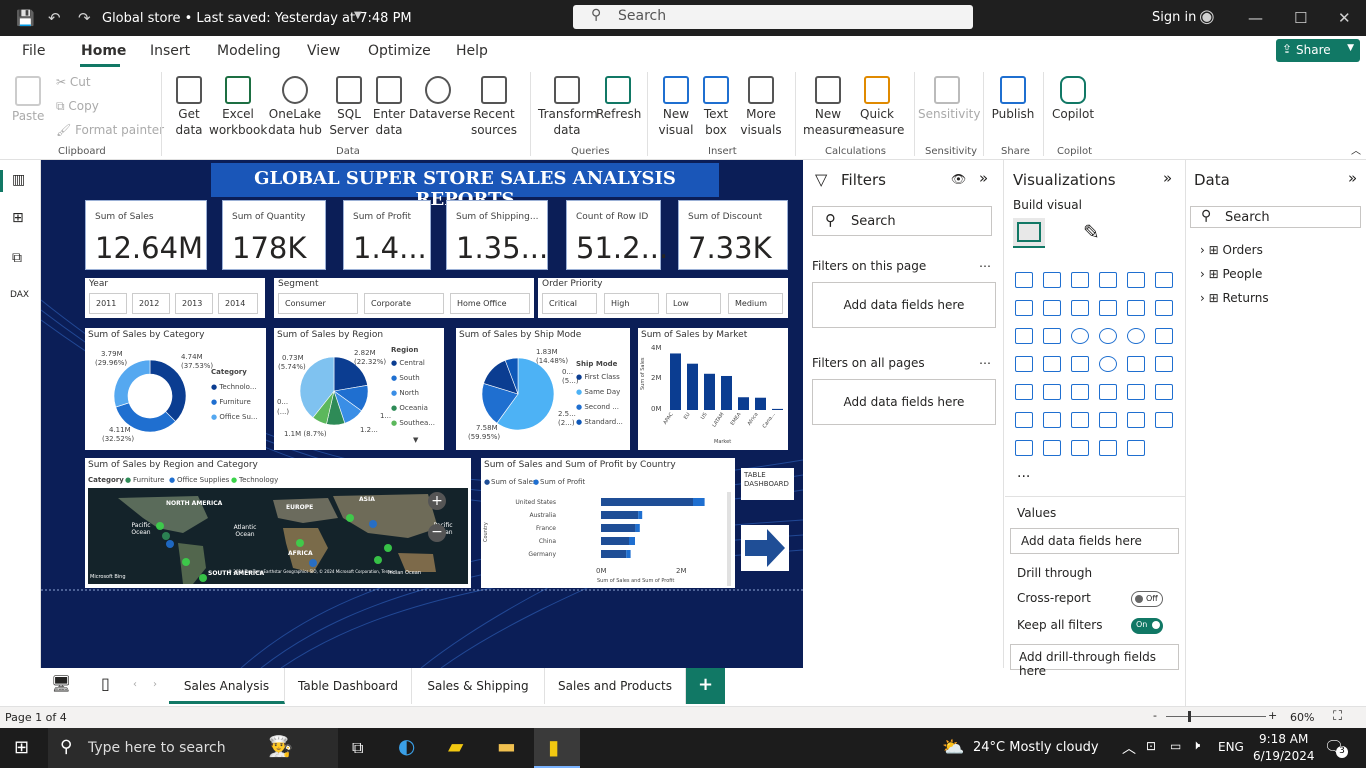 This screenshot has width=1366, height=768. I want to click on waterfall-icon, so click(1136, 308).